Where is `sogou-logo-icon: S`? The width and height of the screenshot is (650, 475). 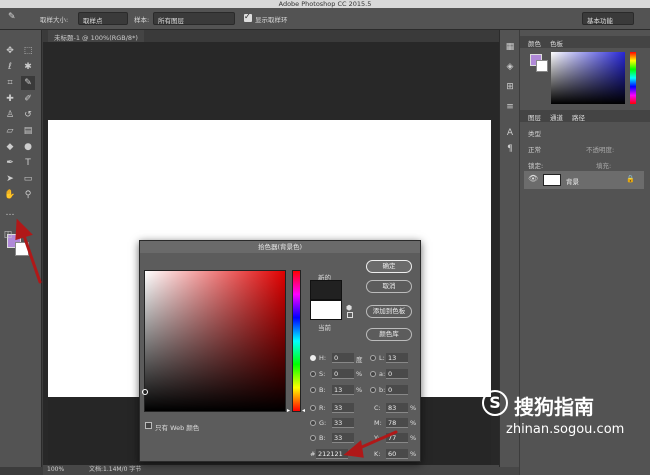
sogou-logo-icon: S is located at coordinates (495, 403).